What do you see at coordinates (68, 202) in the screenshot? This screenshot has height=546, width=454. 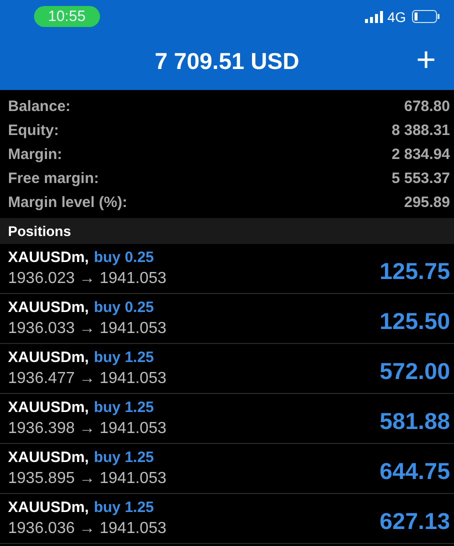 I see `summary-label: Margin level (%):` at bounding box center [68, 202].